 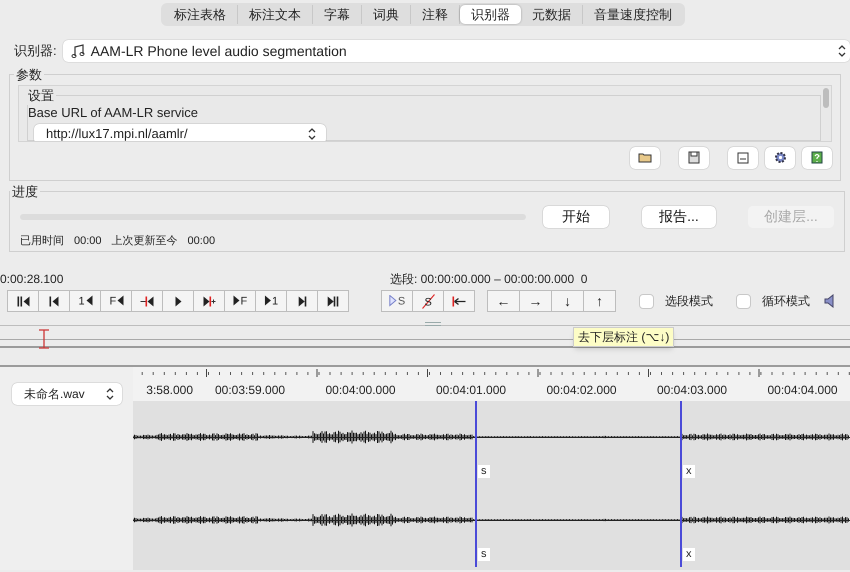 I want to click on stat-label: 已用时间, so click(x=42, y=241).